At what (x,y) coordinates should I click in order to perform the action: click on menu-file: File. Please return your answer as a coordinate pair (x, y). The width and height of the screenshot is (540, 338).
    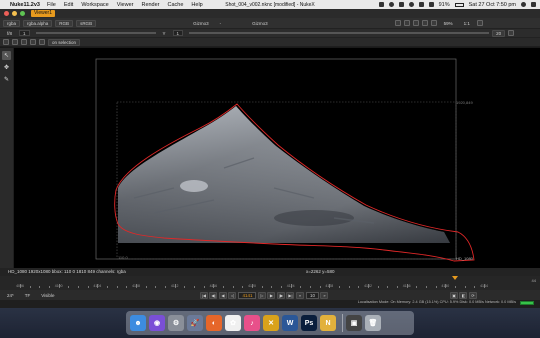
    Looking at the image, I should click on (51, 5).